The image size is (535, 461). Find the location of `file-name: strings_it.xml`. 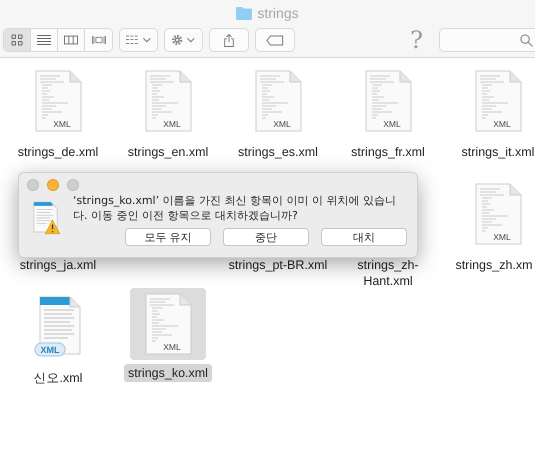

file-name: strings_it.xml is located at coordinates (498, 152).